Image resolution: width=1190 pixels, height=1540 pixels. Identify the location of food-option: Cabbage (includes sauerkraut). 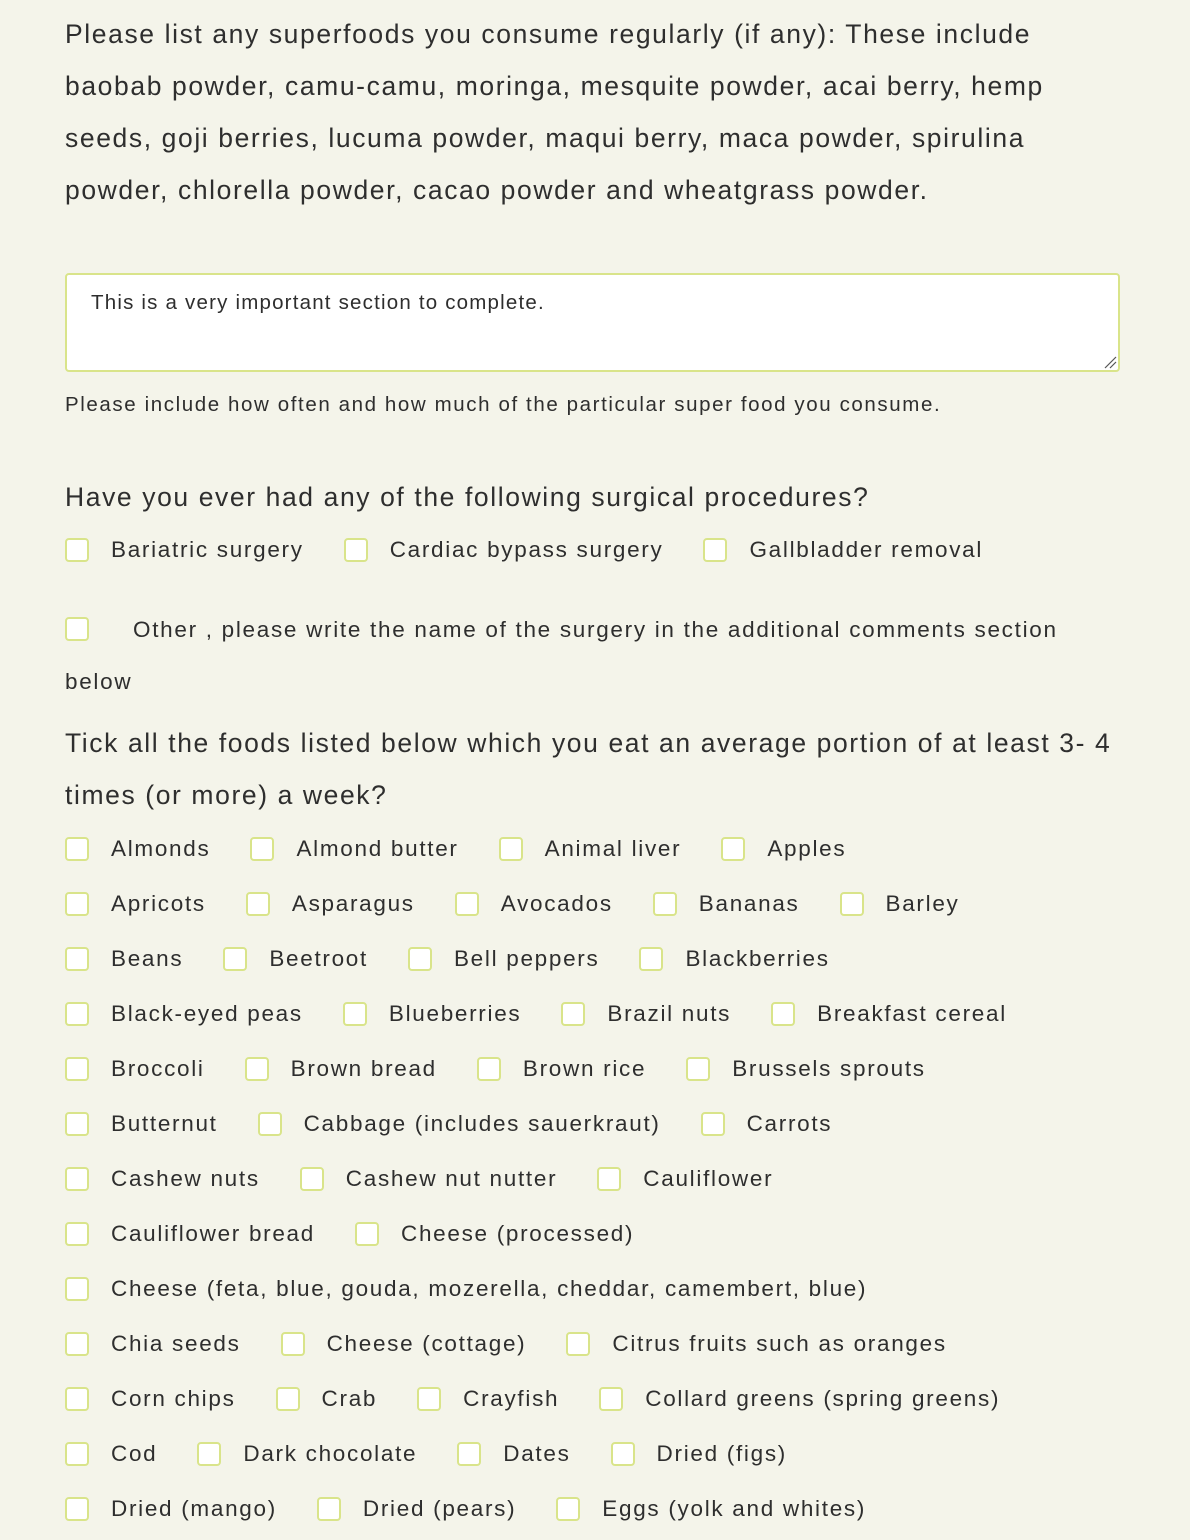
(459, 1123).